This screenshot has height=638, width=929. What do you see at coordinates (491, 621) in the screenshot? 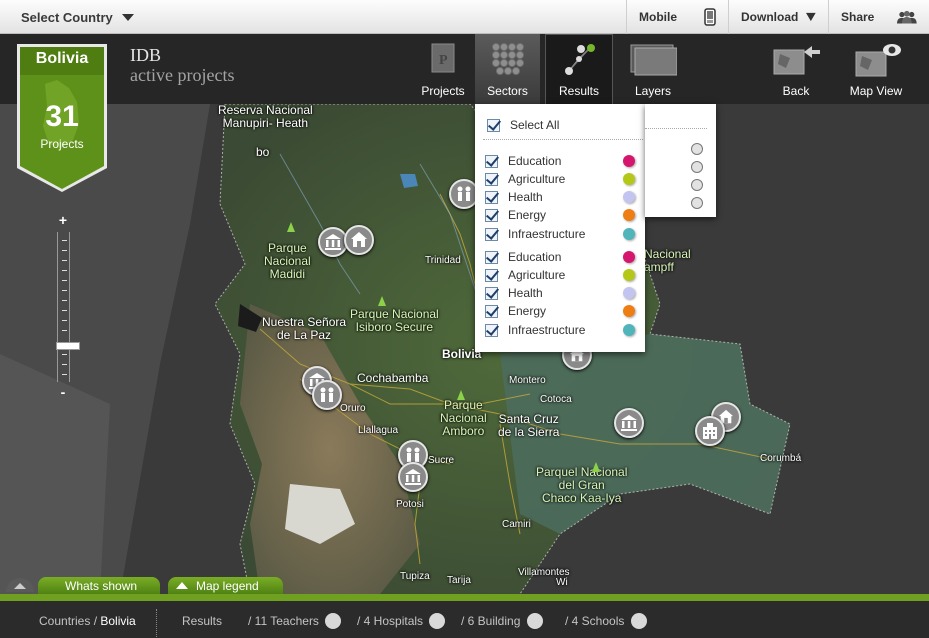
I see `result-building-text: / 6 Building` at bounding box center [491, 621].